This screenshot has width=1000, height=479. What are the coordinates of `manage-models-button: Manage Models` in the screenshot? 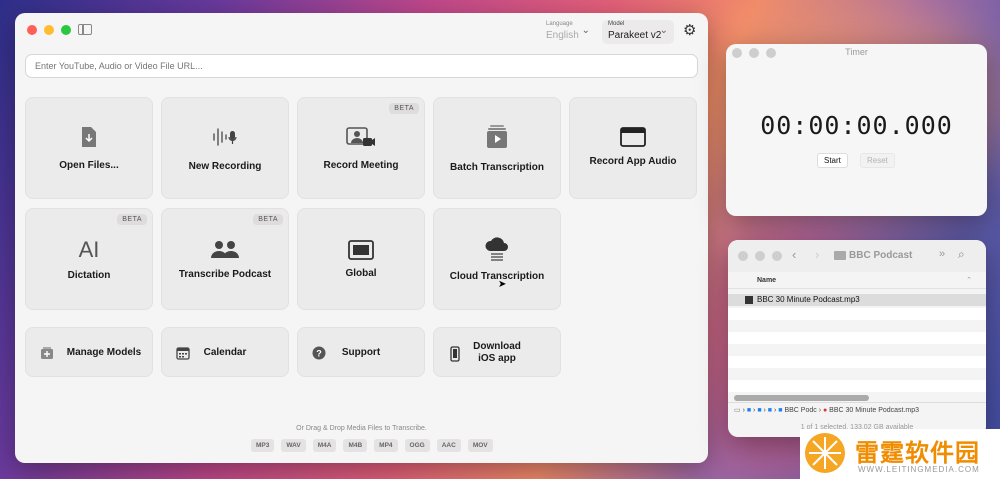 It's located at (89, 352).